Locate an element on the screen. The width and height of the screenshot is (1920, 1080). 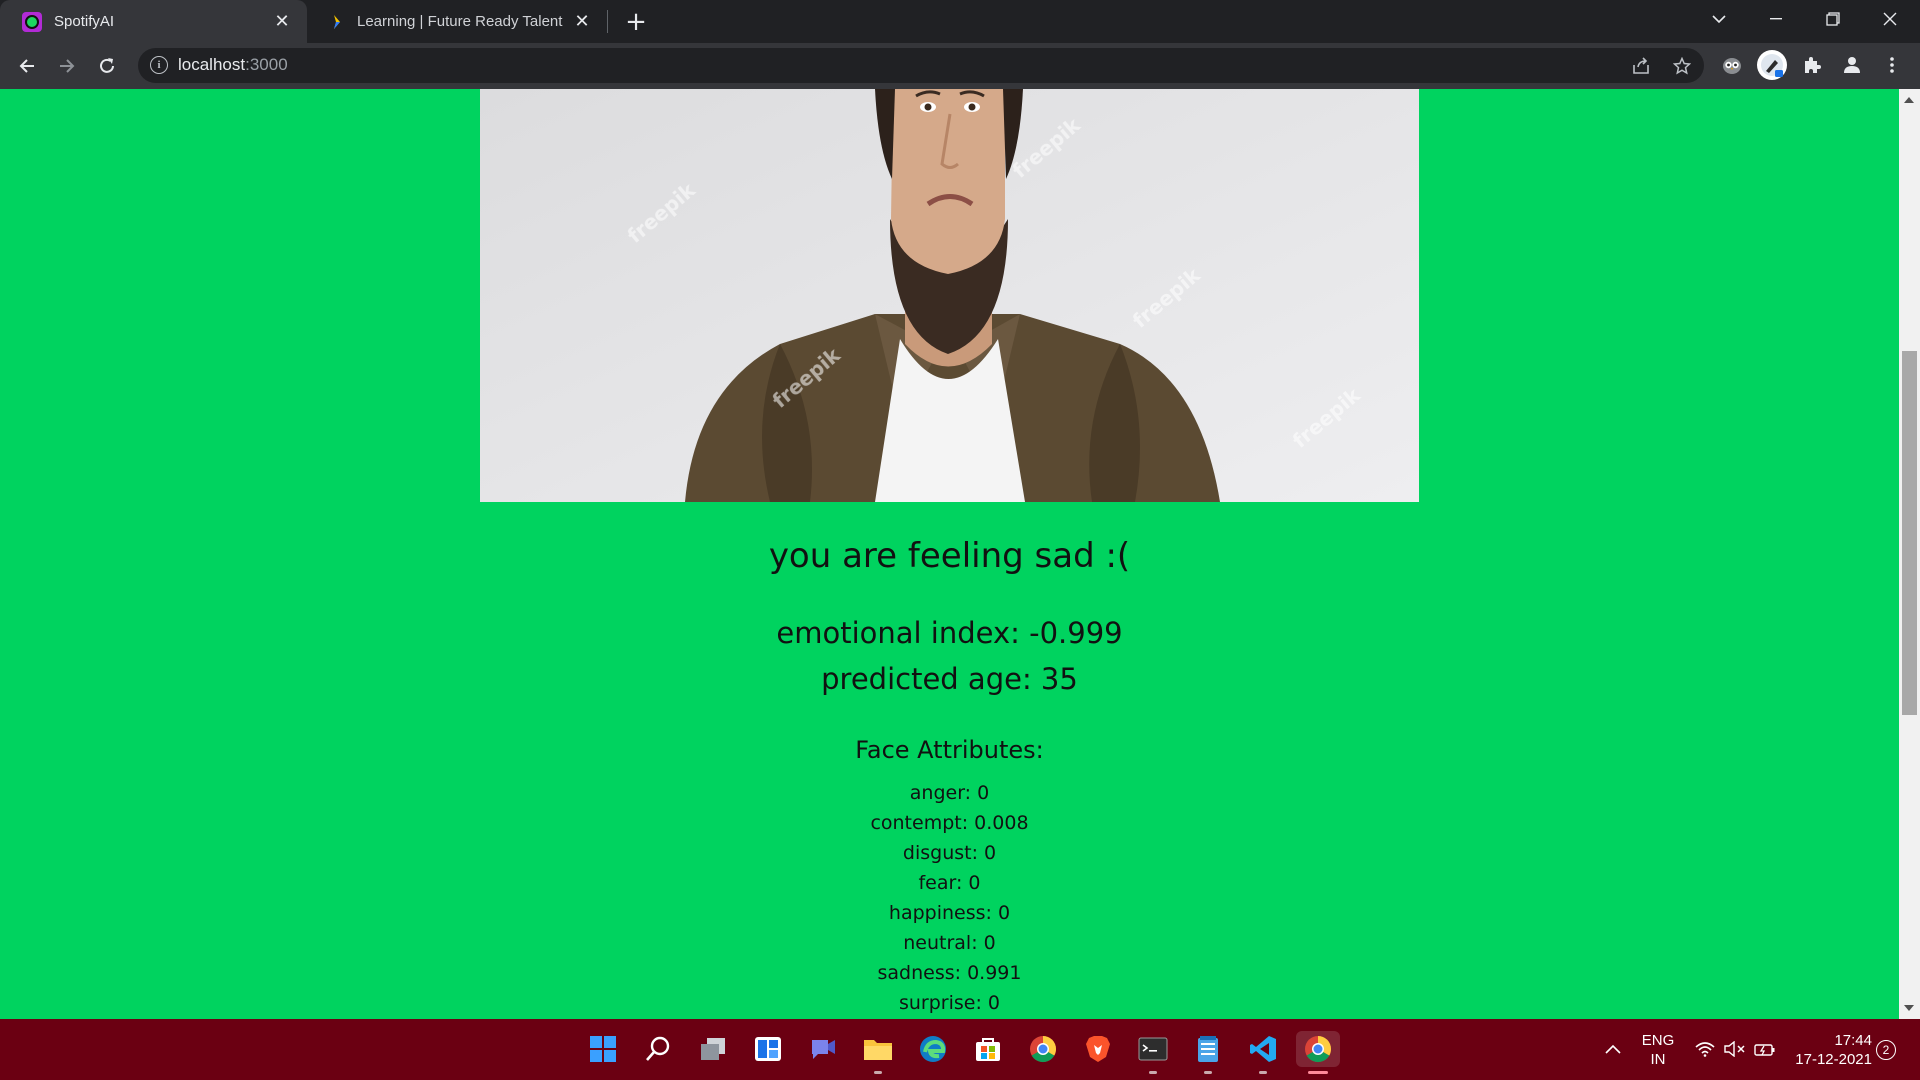
pen-extension-icon is located at coordinates (1772, 65).